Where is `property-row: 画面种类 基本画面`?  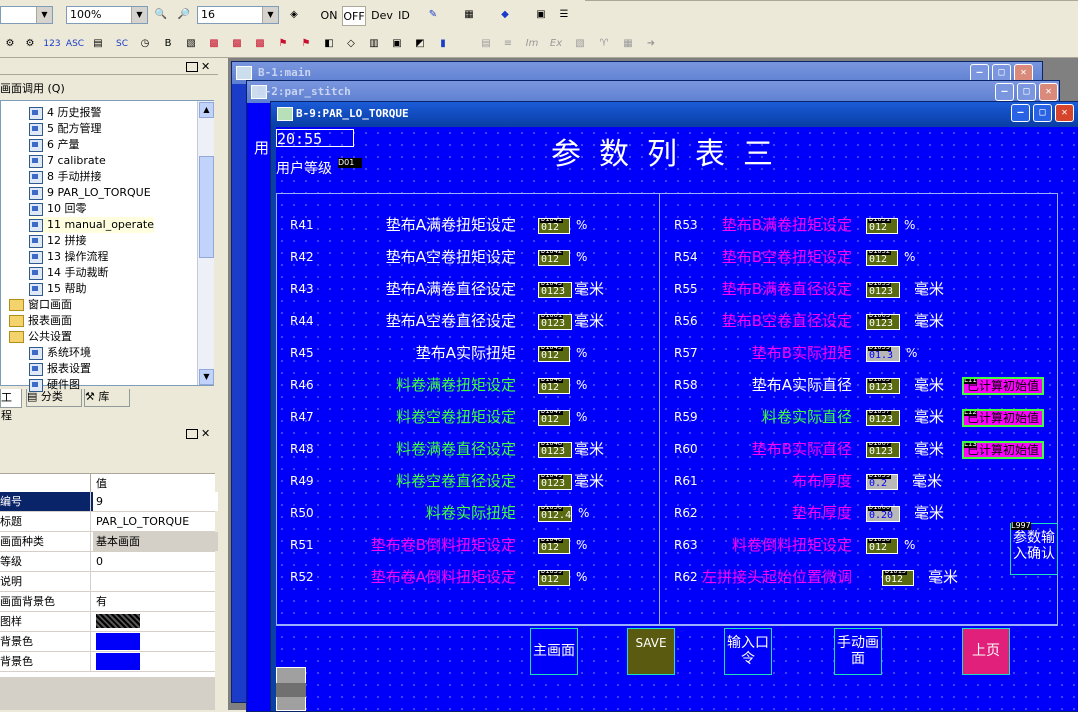 property-row: 画面种类 基本画面 is located at coordinates (109, 542).